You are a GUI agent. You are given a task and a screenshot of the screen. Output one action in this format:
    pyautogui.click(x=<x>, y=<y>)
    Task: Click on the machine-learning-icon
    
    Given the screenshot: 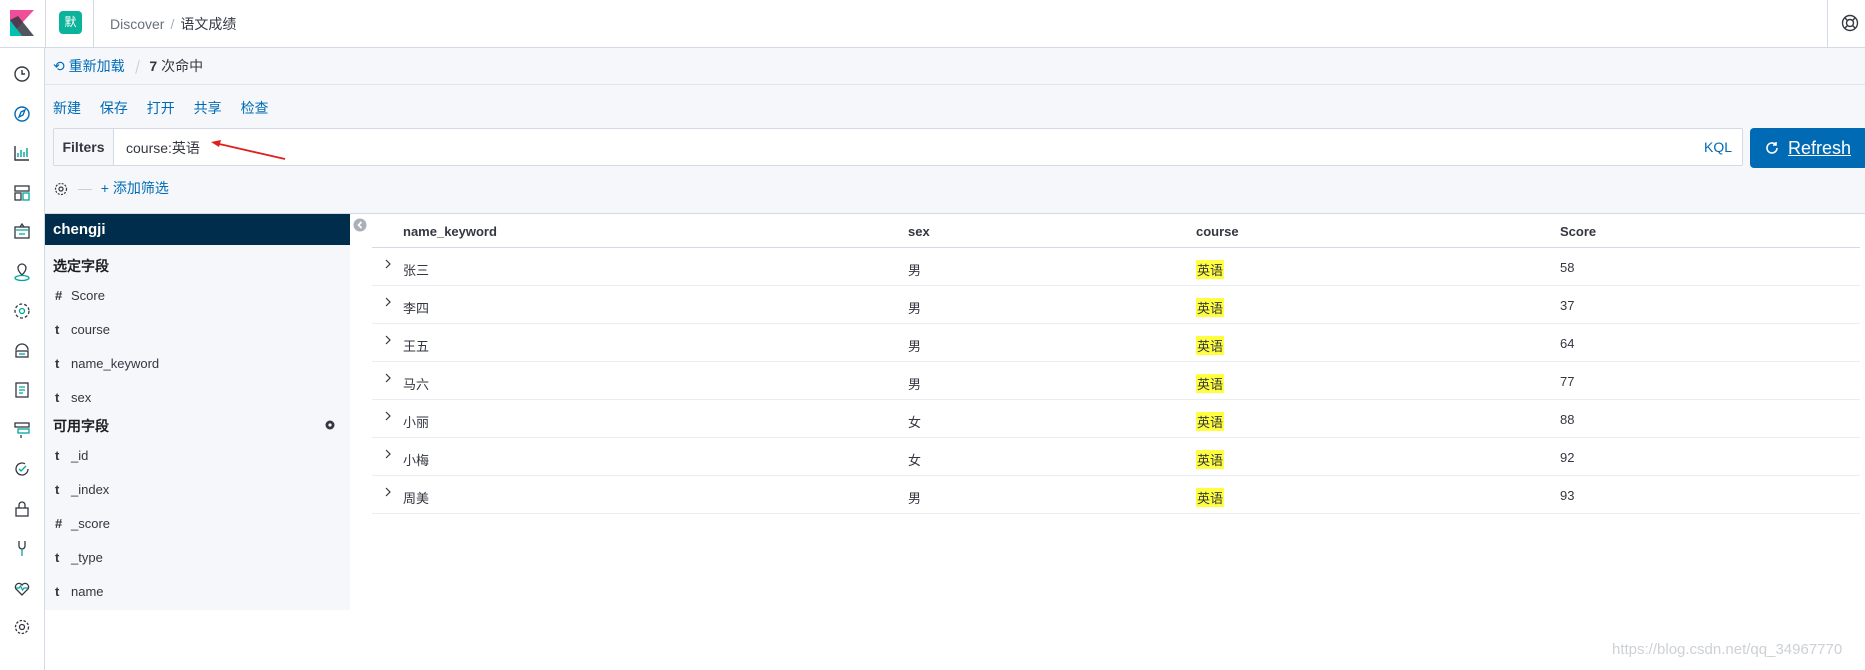 What is the action you would take?
    pyautogui.click(x=22, y=311)
    